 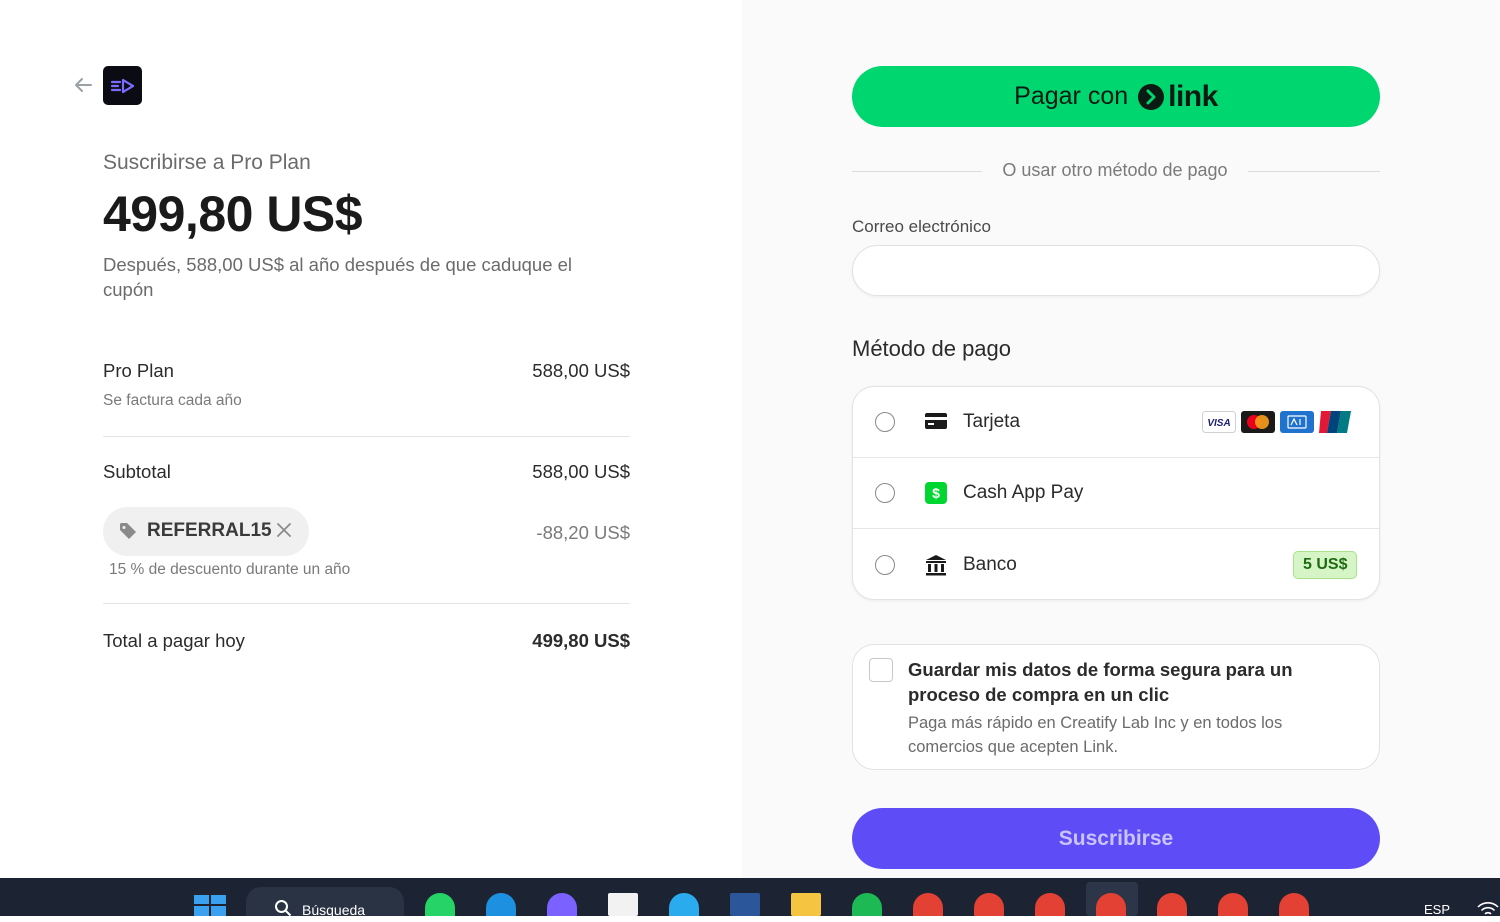 I want to click on search-icon, so click(x=283, y=910).